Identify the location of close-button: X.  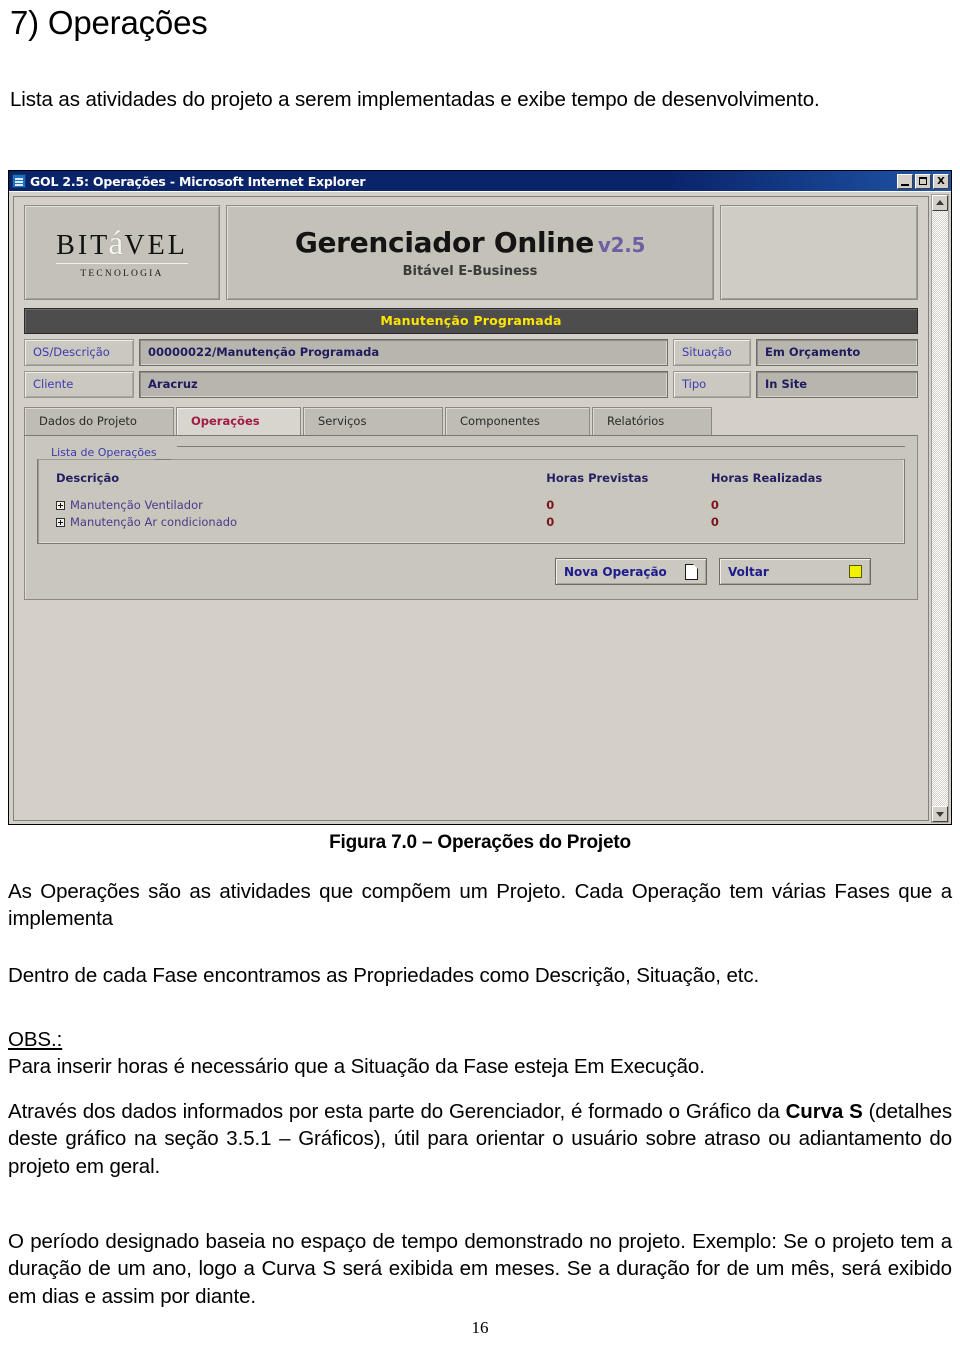
(941, 181).